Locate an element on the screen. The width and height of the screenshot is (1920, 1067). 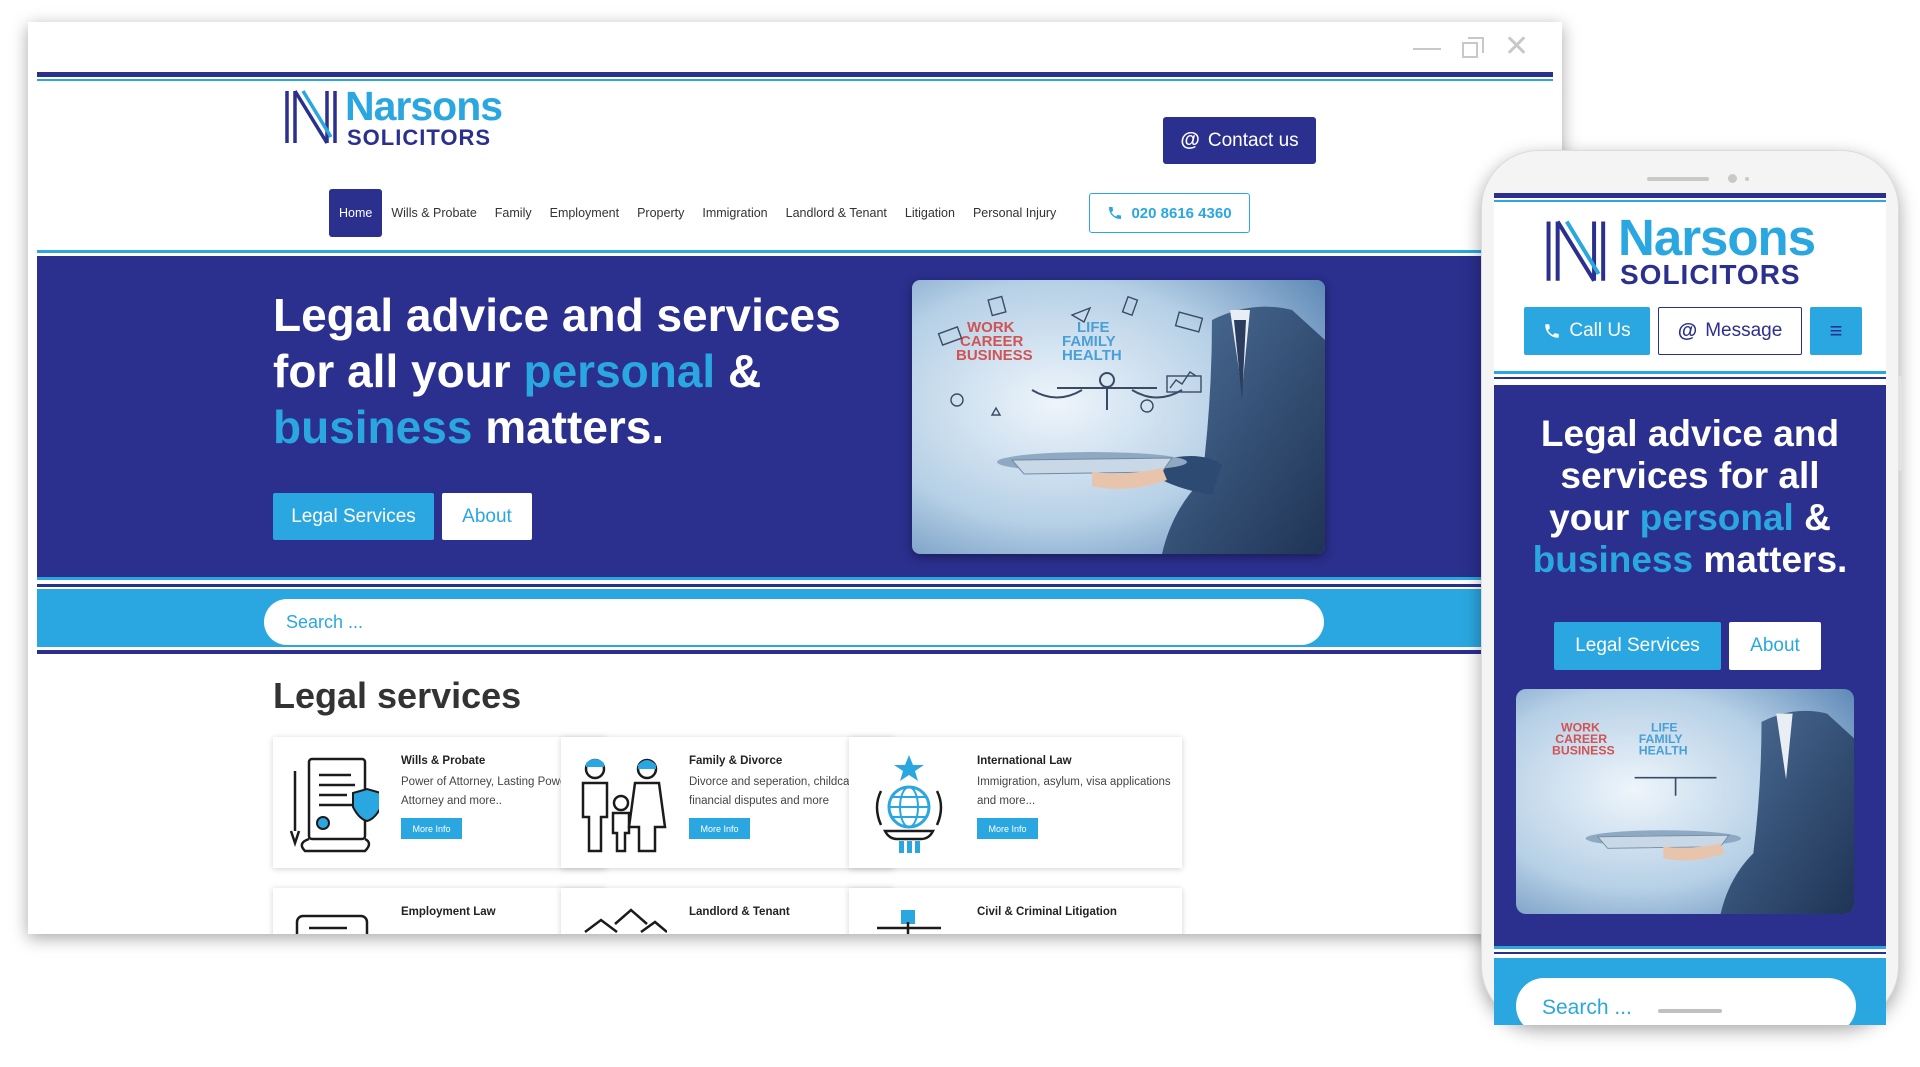
legal-services-button: Legal Services is located at coordinates (353, 516).